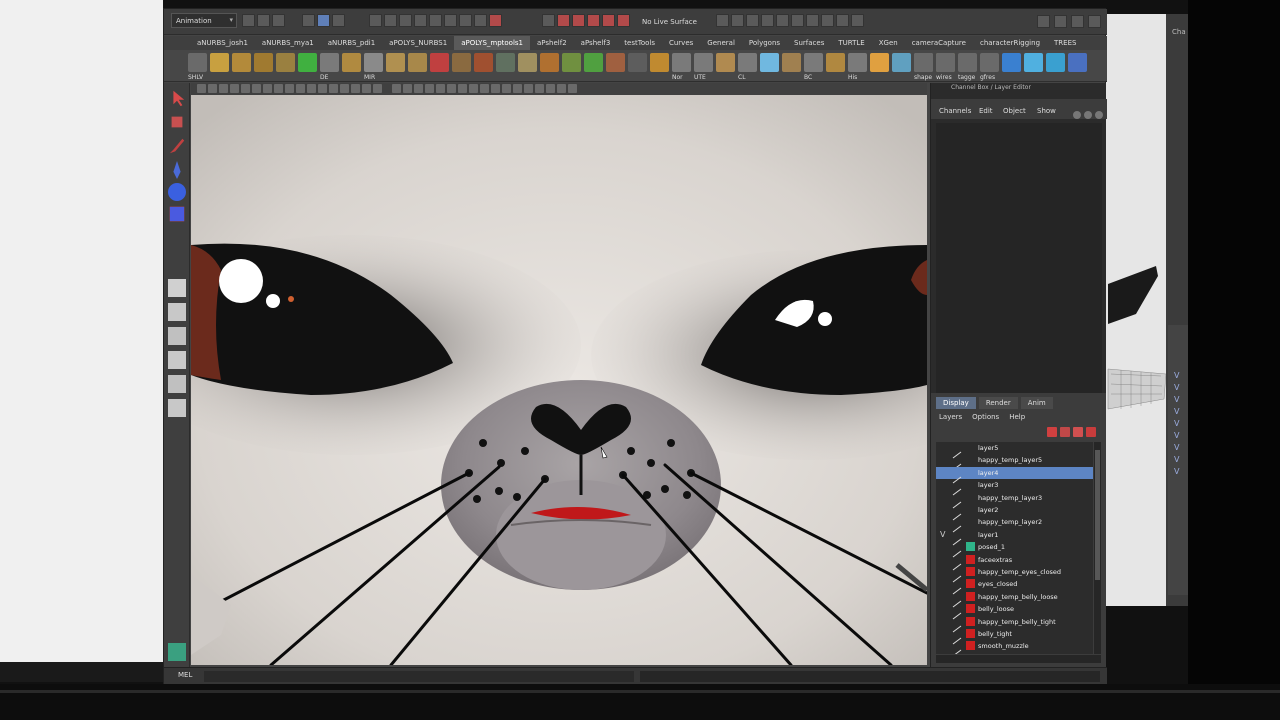  What do you see at coordinates (338, 20) in the screenshot?
I see `select-component-icon` at bounding box center [338, 20].